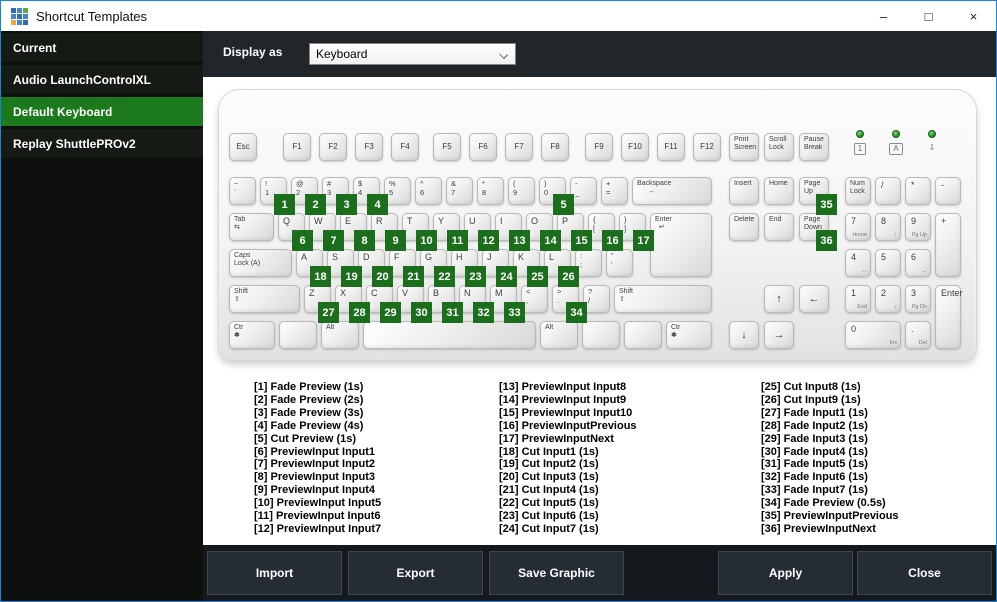  What do you see at coordinates (530, 268) in the screenshot?
I see `key-k: K 25` at bounding box center [530, 268].